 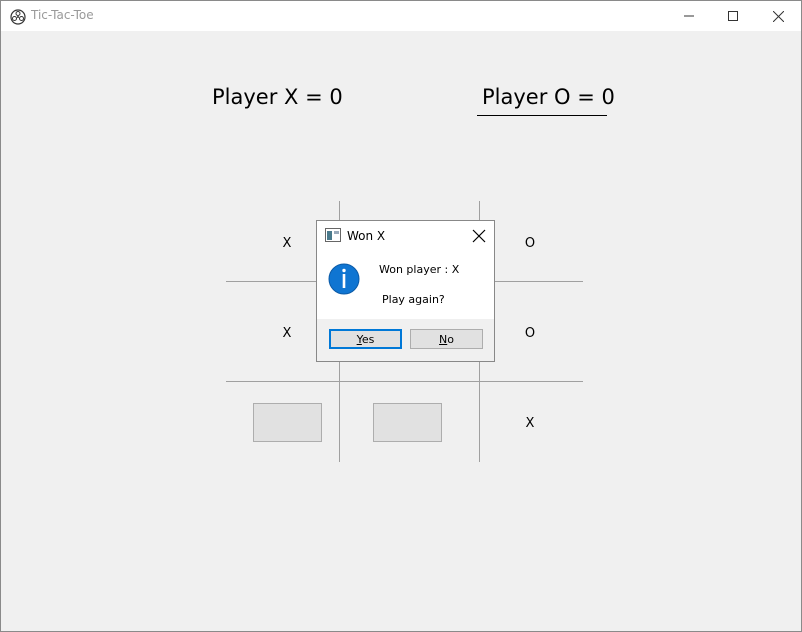 I want to click on dialog-message: Won player : X, so click(x=419, y=269).